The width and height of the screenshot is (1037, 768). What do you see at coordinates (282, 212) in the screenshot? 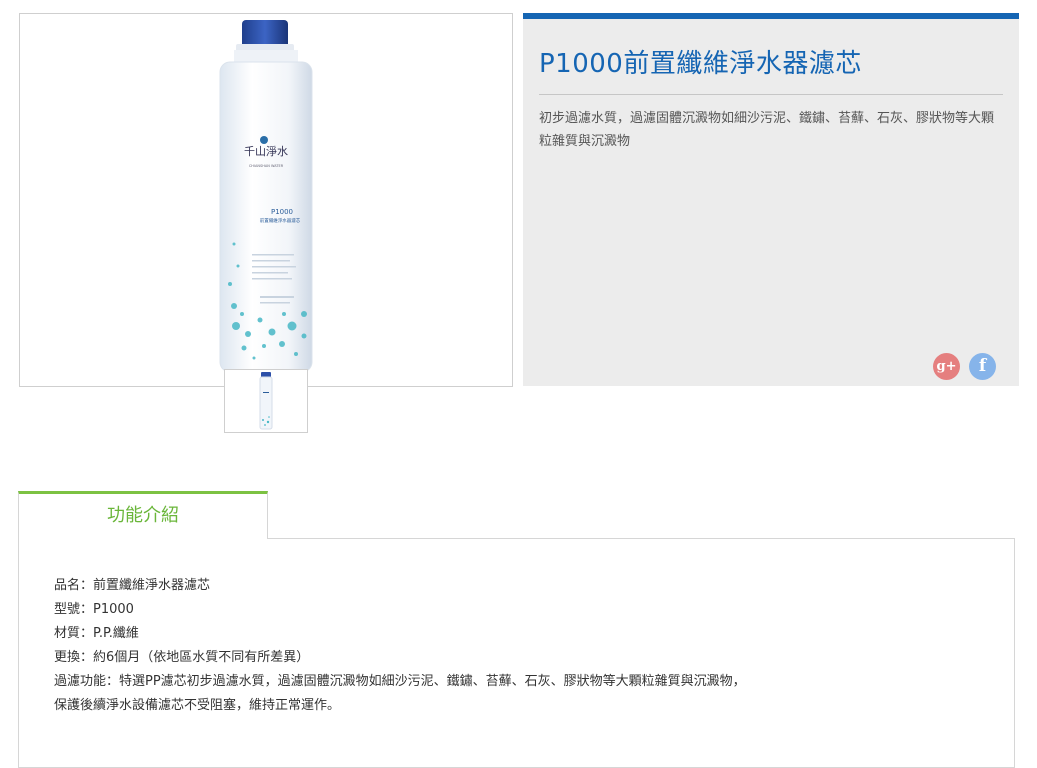
I see `svg-text: P1000` at bounding box center [282, 212].